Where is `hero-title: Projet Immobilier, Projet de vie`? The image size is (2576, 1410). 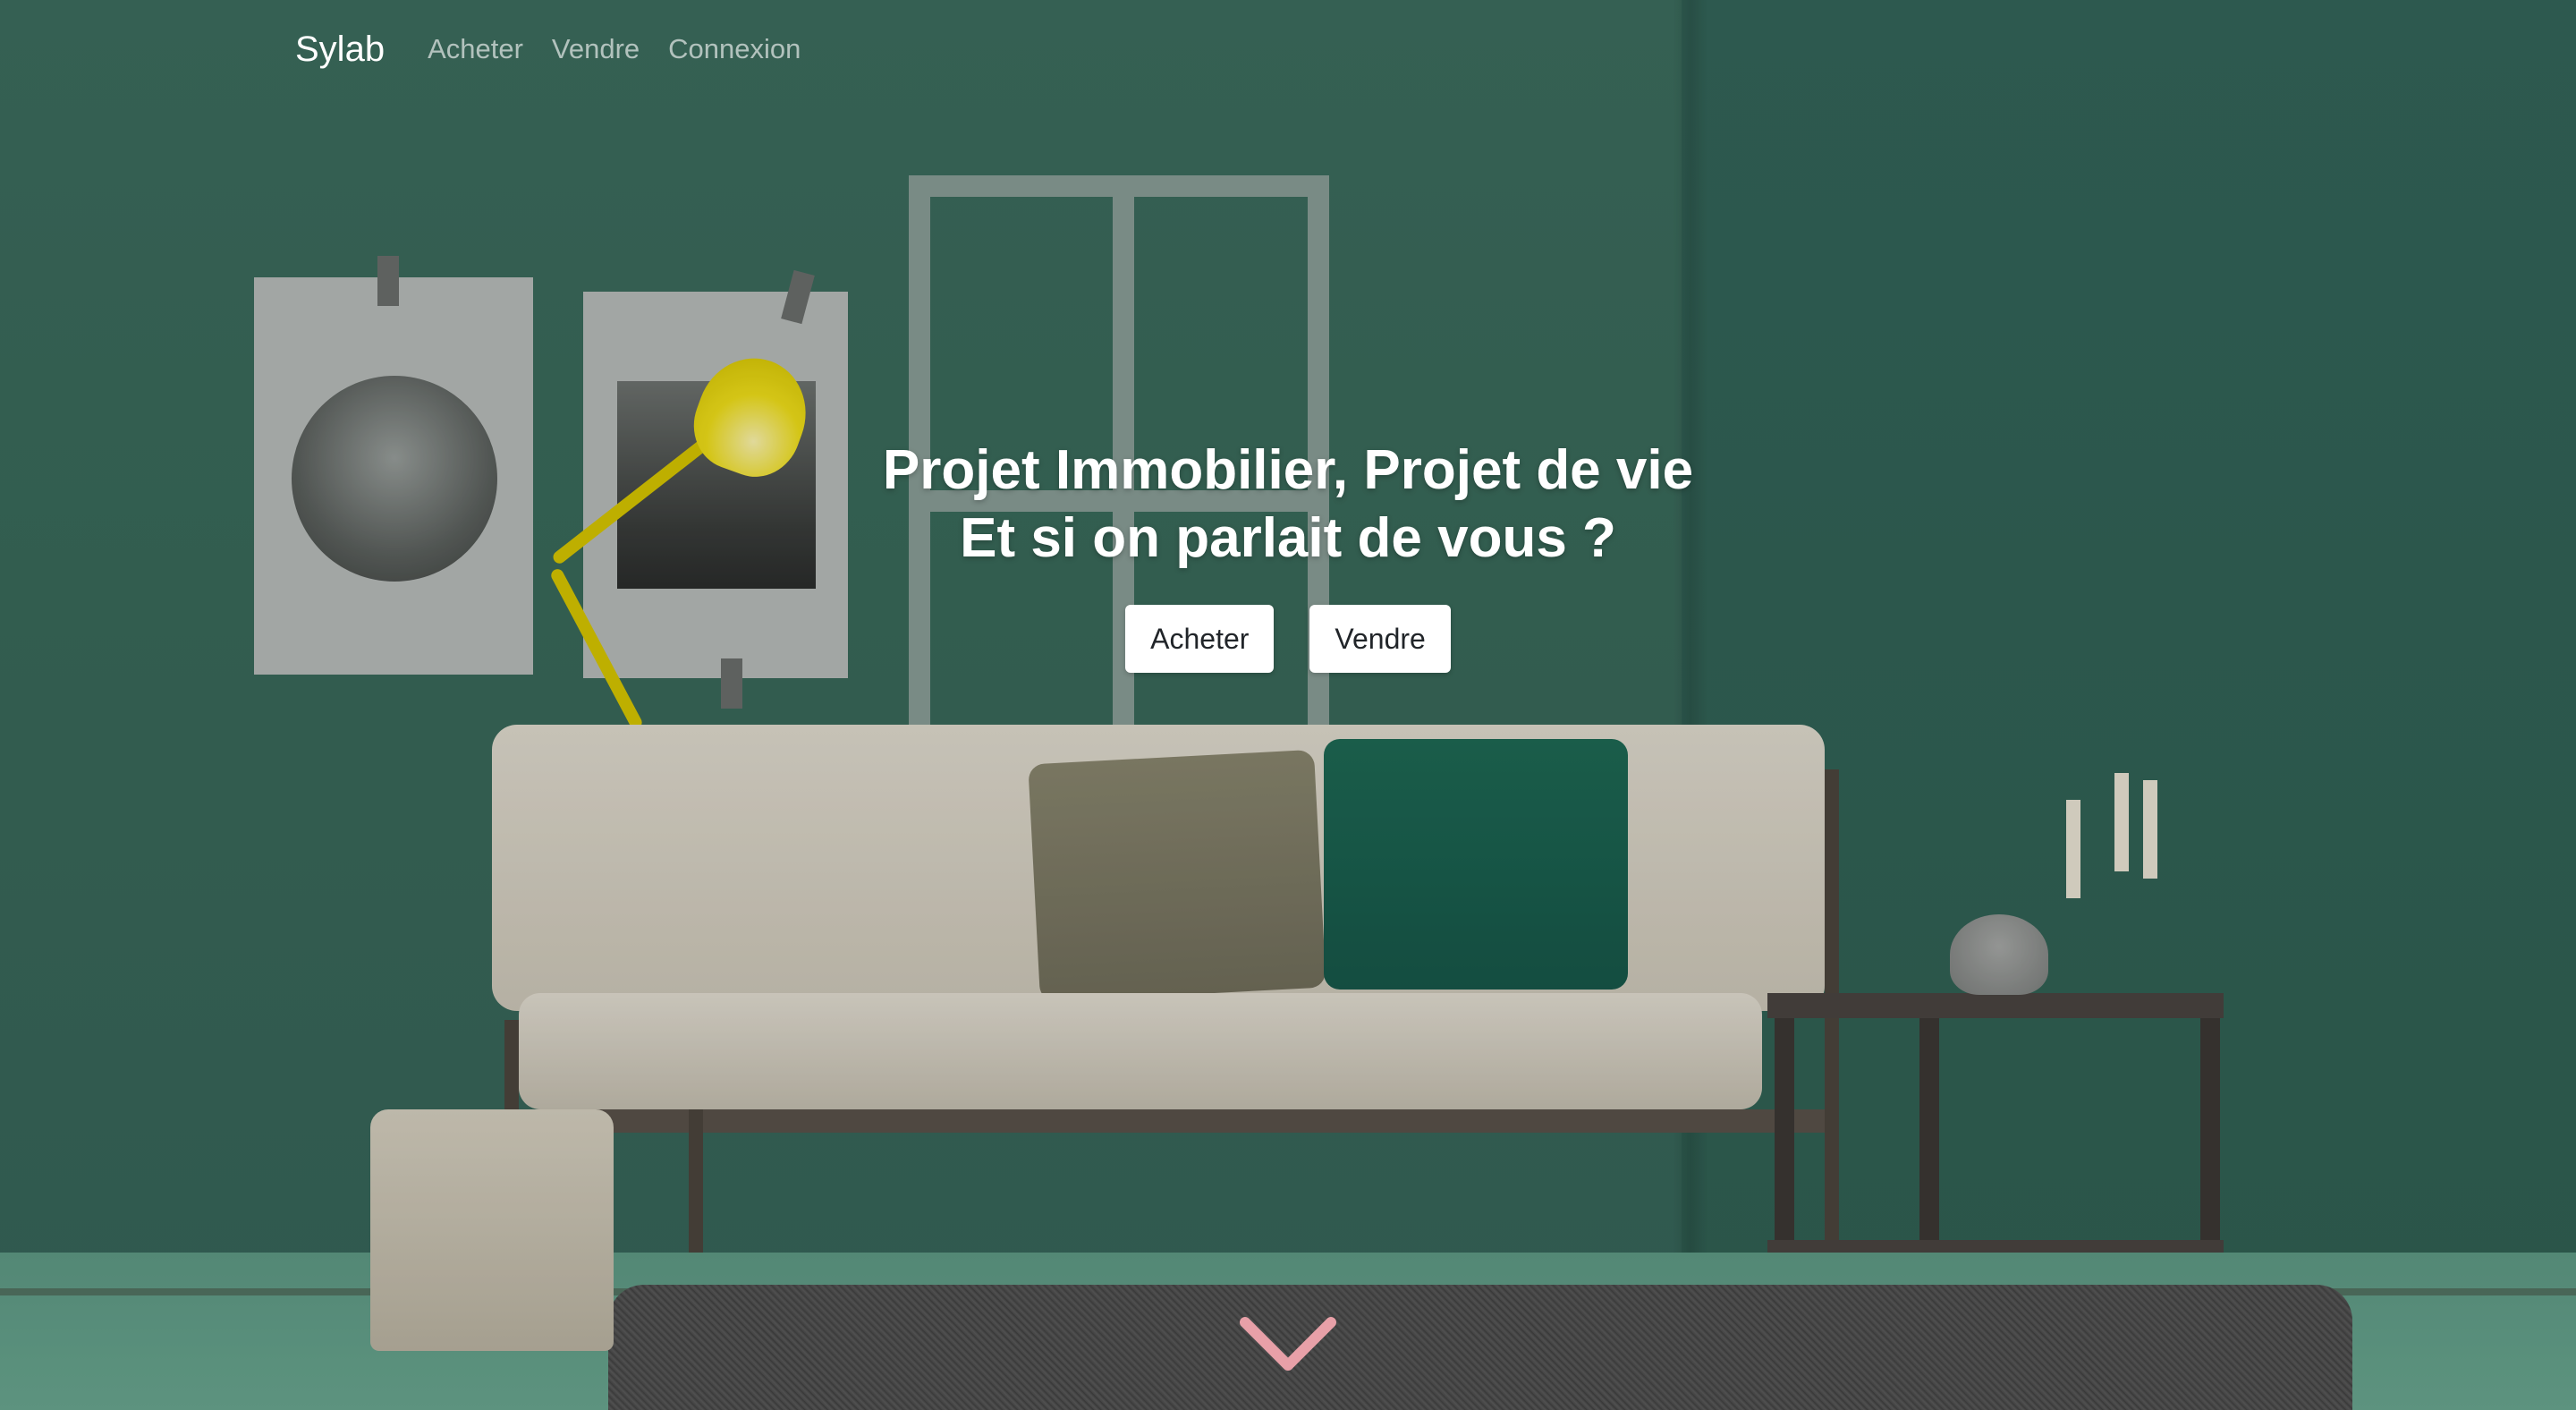
hero-title: Projet Immobilier, Projet de vie is located at coordinates (1288, 470).